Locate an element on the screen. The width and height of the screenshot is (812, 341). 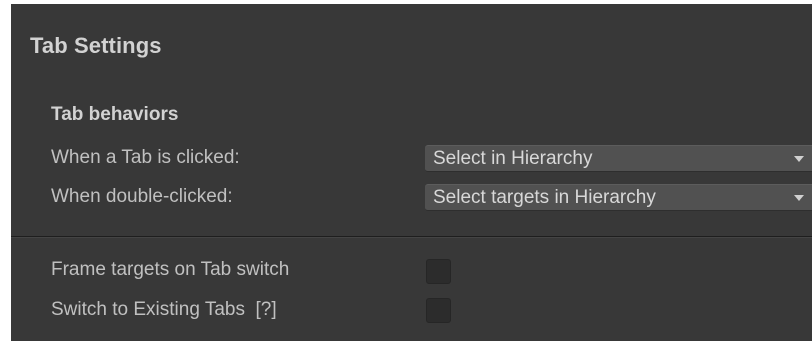
on-click-label: When a Tab is clicked: is located at coordinates (145, 157).